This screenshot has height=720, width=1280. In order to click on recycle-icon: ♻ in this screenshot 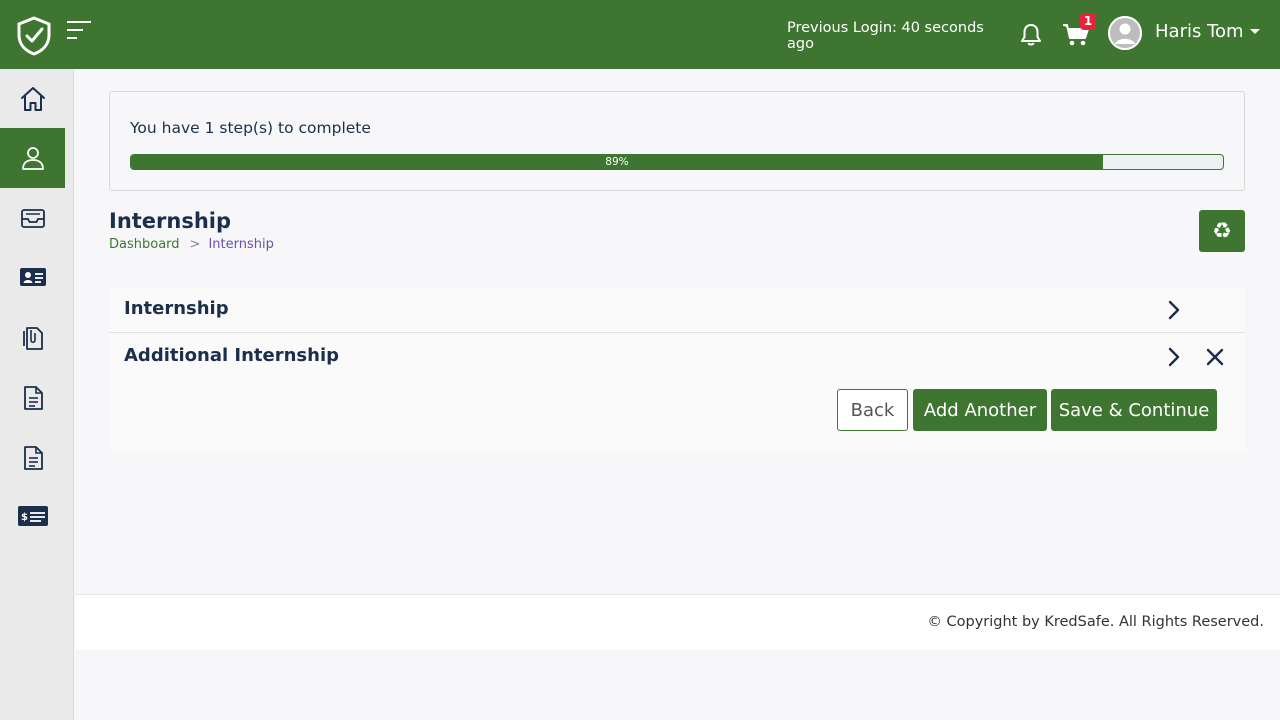, I will do `click(1222, 231)`.